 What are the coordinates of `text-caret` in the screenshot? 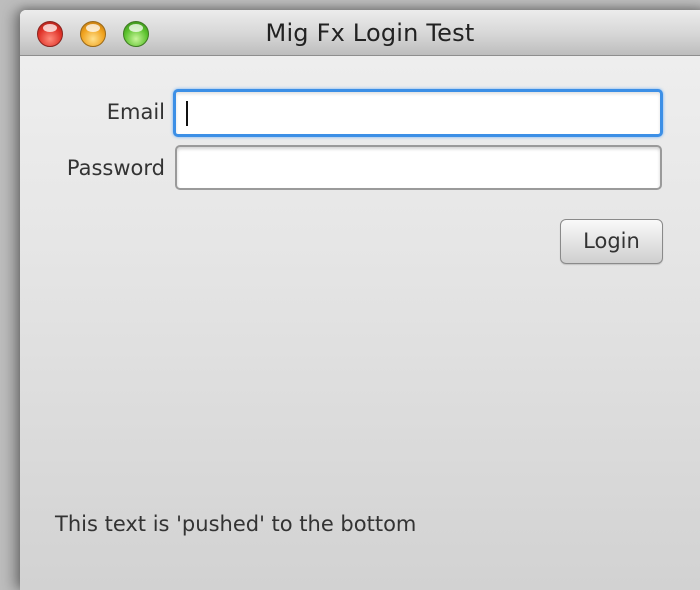 It's located at (187, 113).